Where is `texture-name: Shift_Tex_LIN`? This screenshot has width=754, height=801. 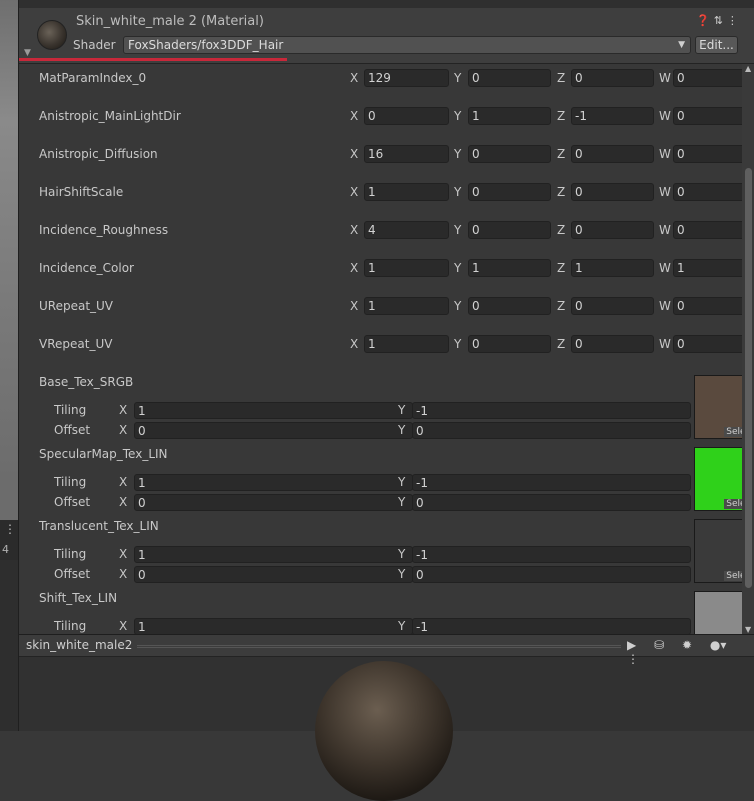
texture-name: Shift_Tex_LIN is located at coordinates (78, 598).